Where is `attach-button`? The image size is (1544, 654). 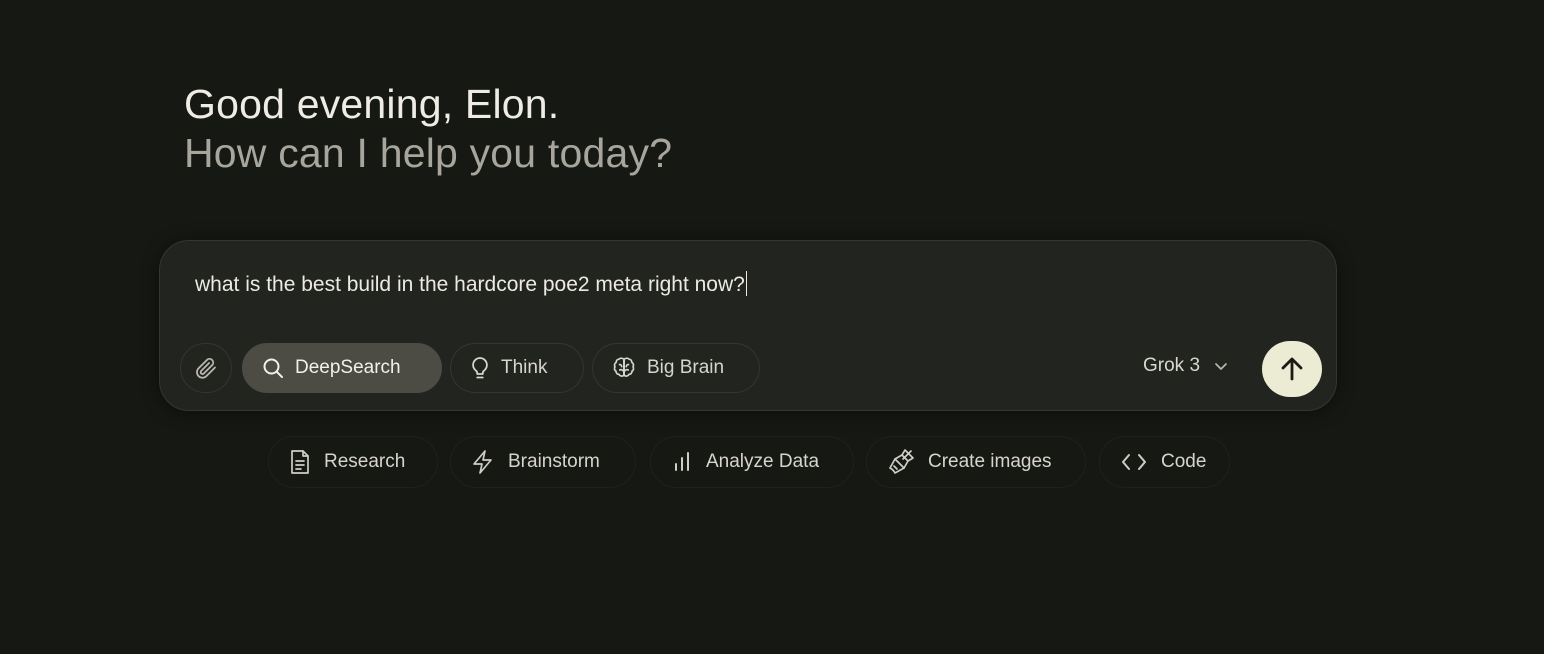 attach-button is located at coordinates (206, 368).